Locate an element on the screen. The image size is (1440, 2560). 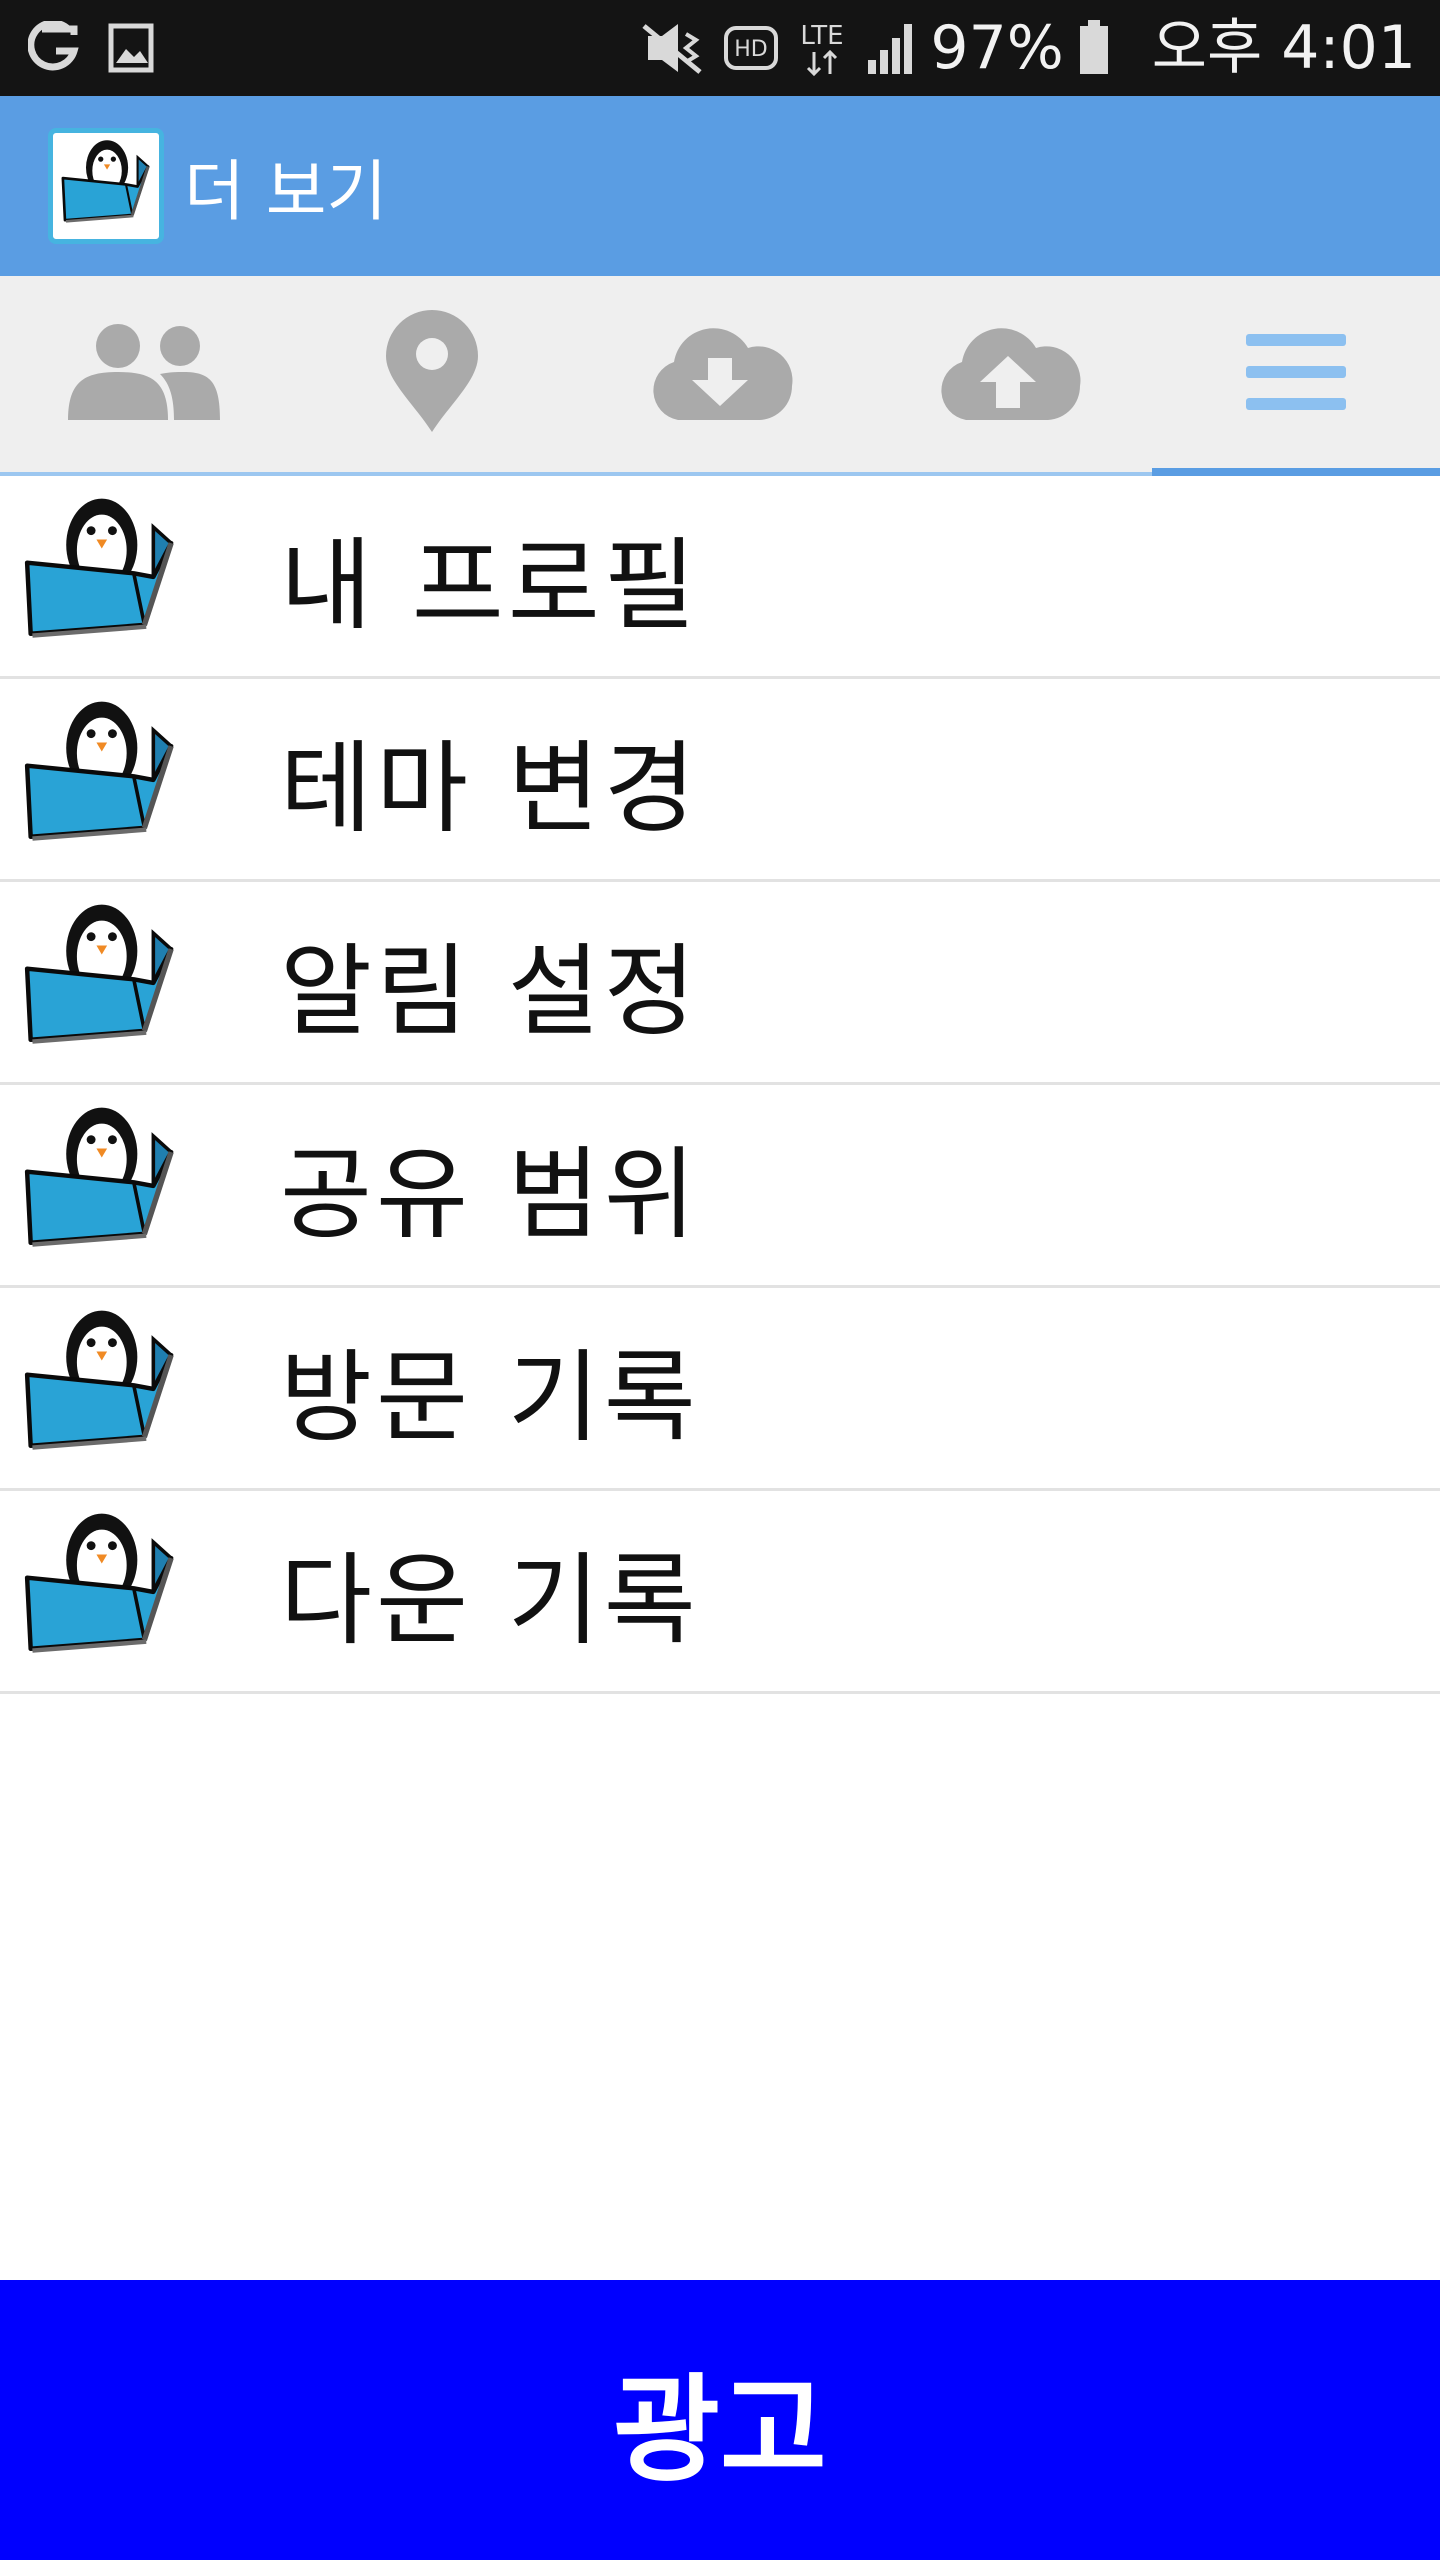
ad-banner: 광고 is located at coordinates (720, 2420).